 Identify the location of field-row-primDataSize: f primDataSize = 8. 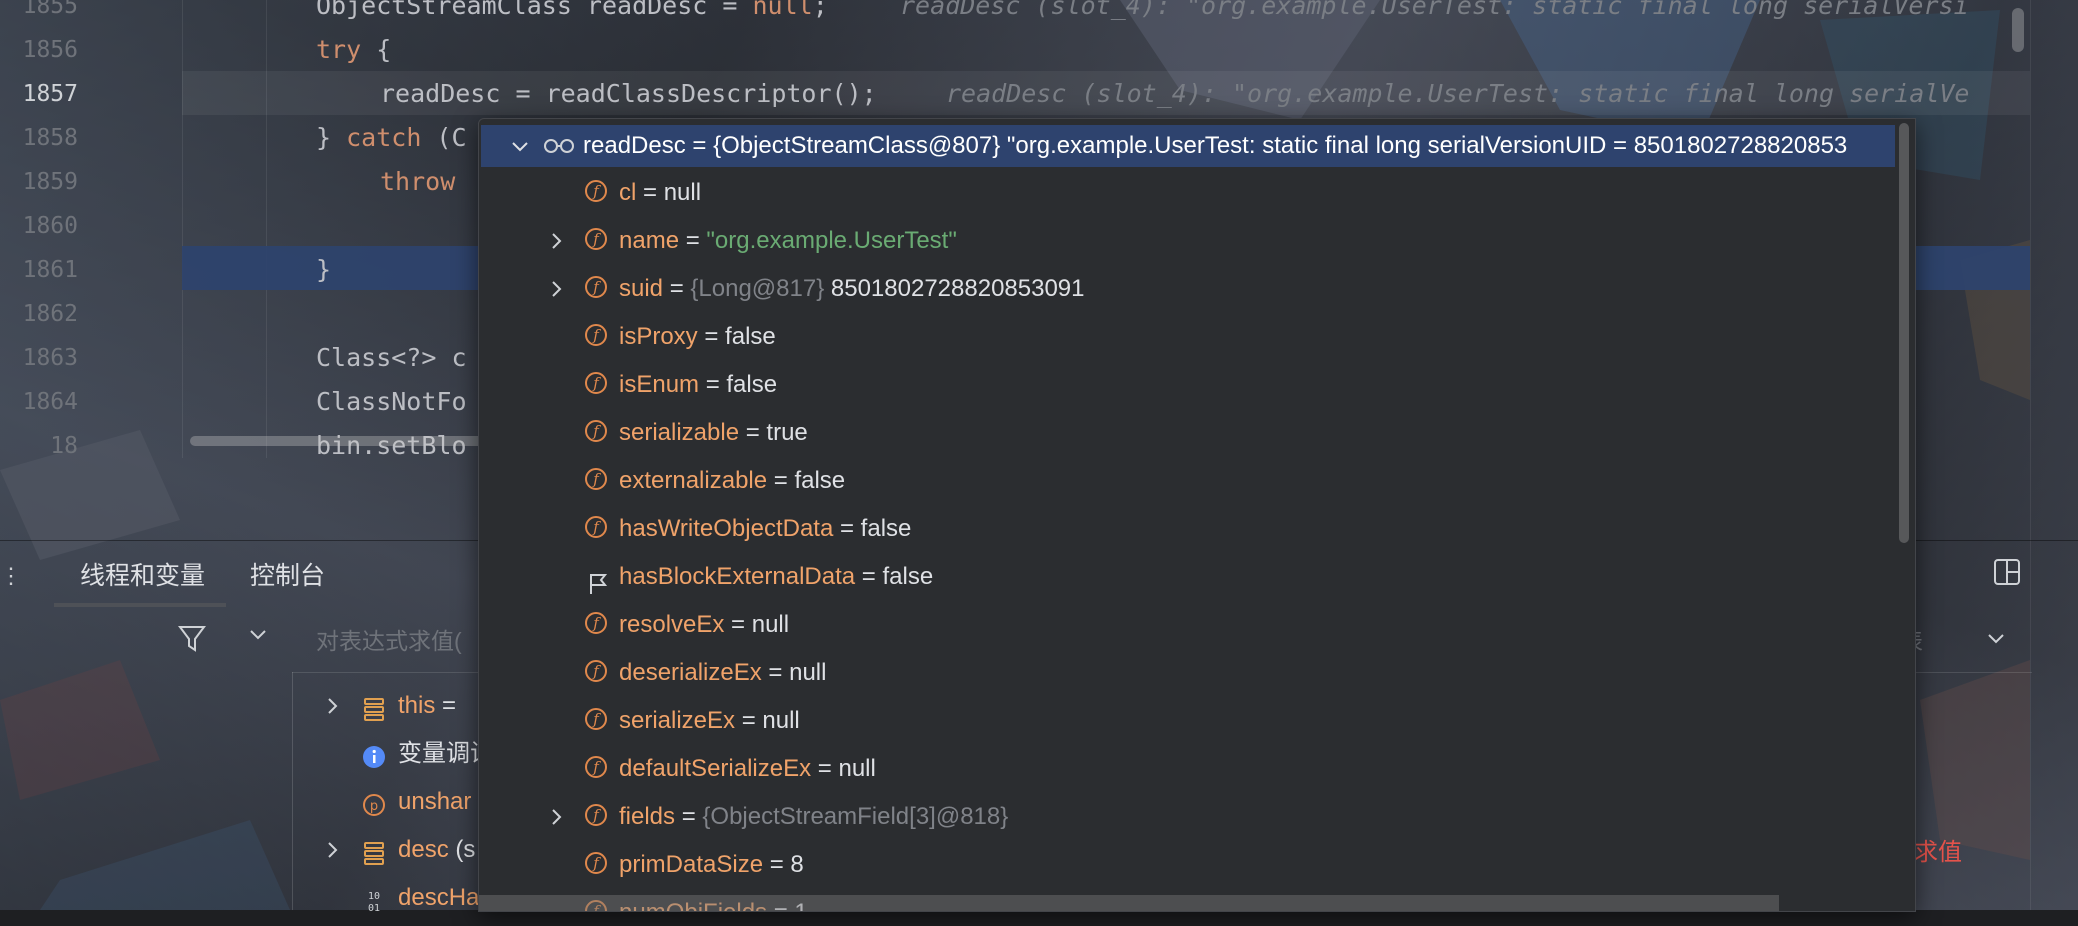
(1184, 865).